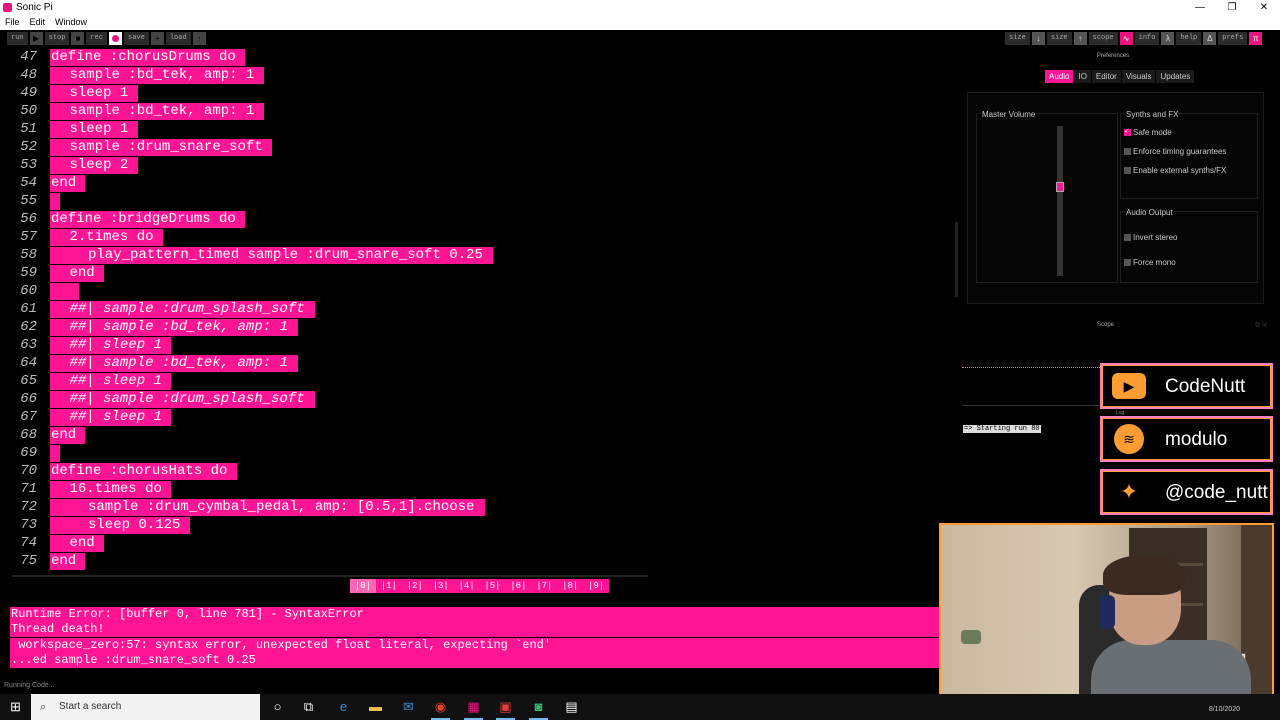  What do you see at coordinates (479, 489) in the screenshot?
I see `code-line: 71 16.times do` at bounding box center [479, 489].